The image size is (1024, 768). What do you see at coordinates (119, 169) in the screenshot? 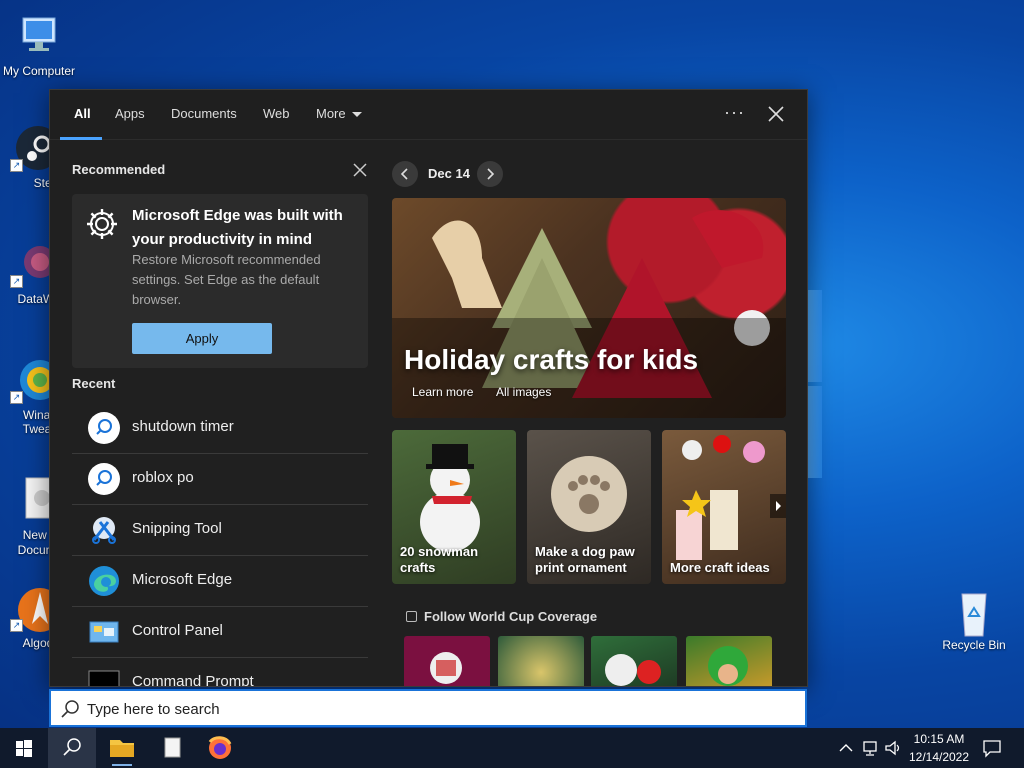
I see `recommended-heading: Recommended` at bounding box center [119, 169].